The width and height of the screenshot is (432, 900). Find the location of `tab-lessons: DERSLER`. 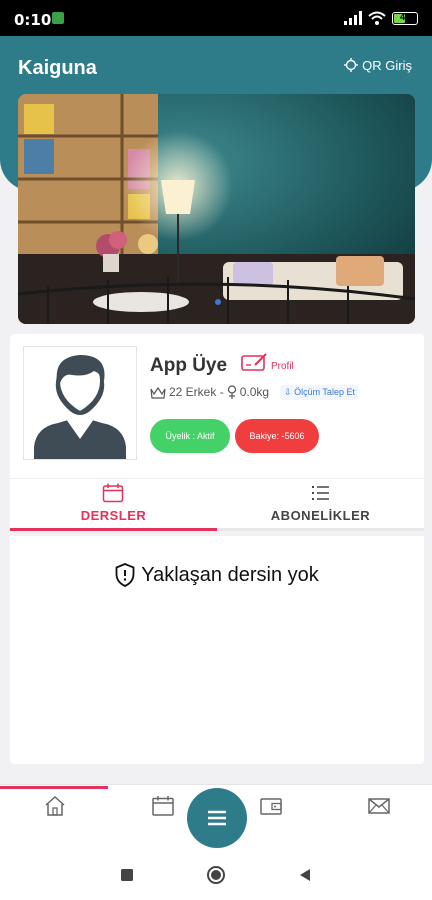

tab-lessons: DERSLER is located at coordinates (113, 505).